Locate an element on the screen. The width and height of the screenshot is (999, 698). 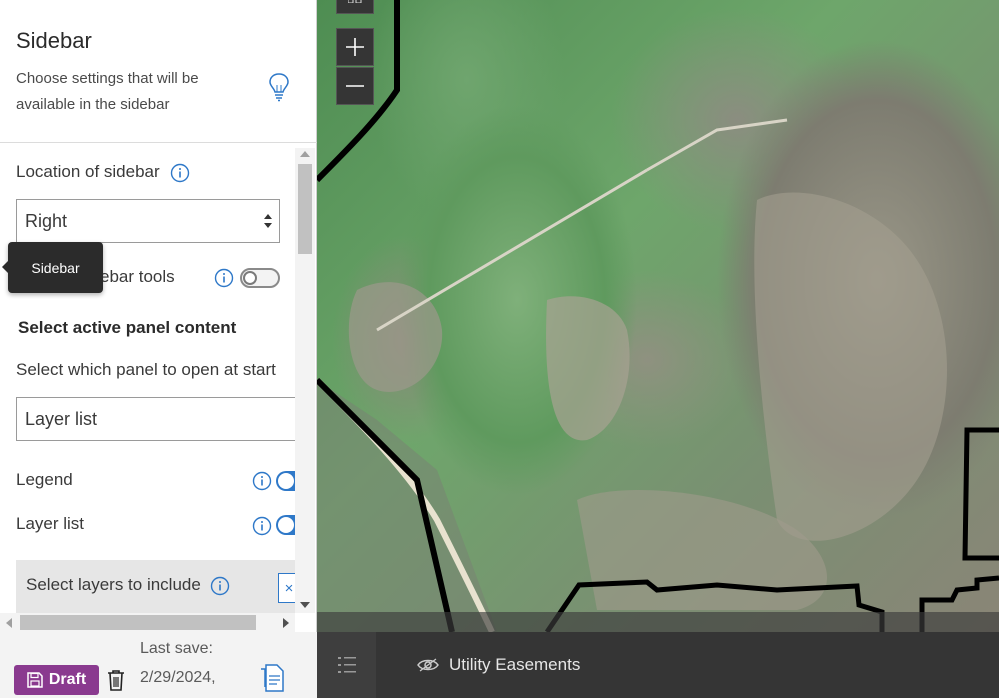
panel-select-value: Layer list is located at coordinates (61, 418).